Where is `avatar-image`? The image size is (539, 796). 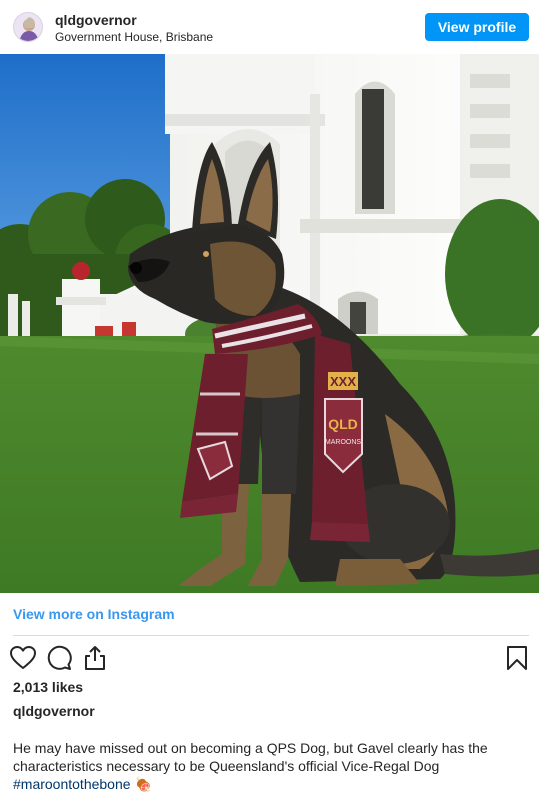
avatar-image is located at coordinates (28, 27).